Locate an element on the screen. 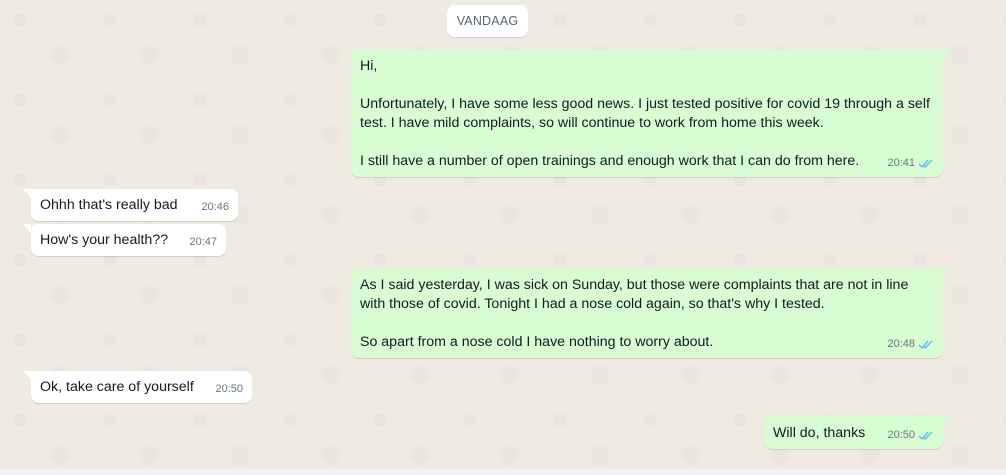  message-meta: 20:46 is located at coordinates (215, 207).